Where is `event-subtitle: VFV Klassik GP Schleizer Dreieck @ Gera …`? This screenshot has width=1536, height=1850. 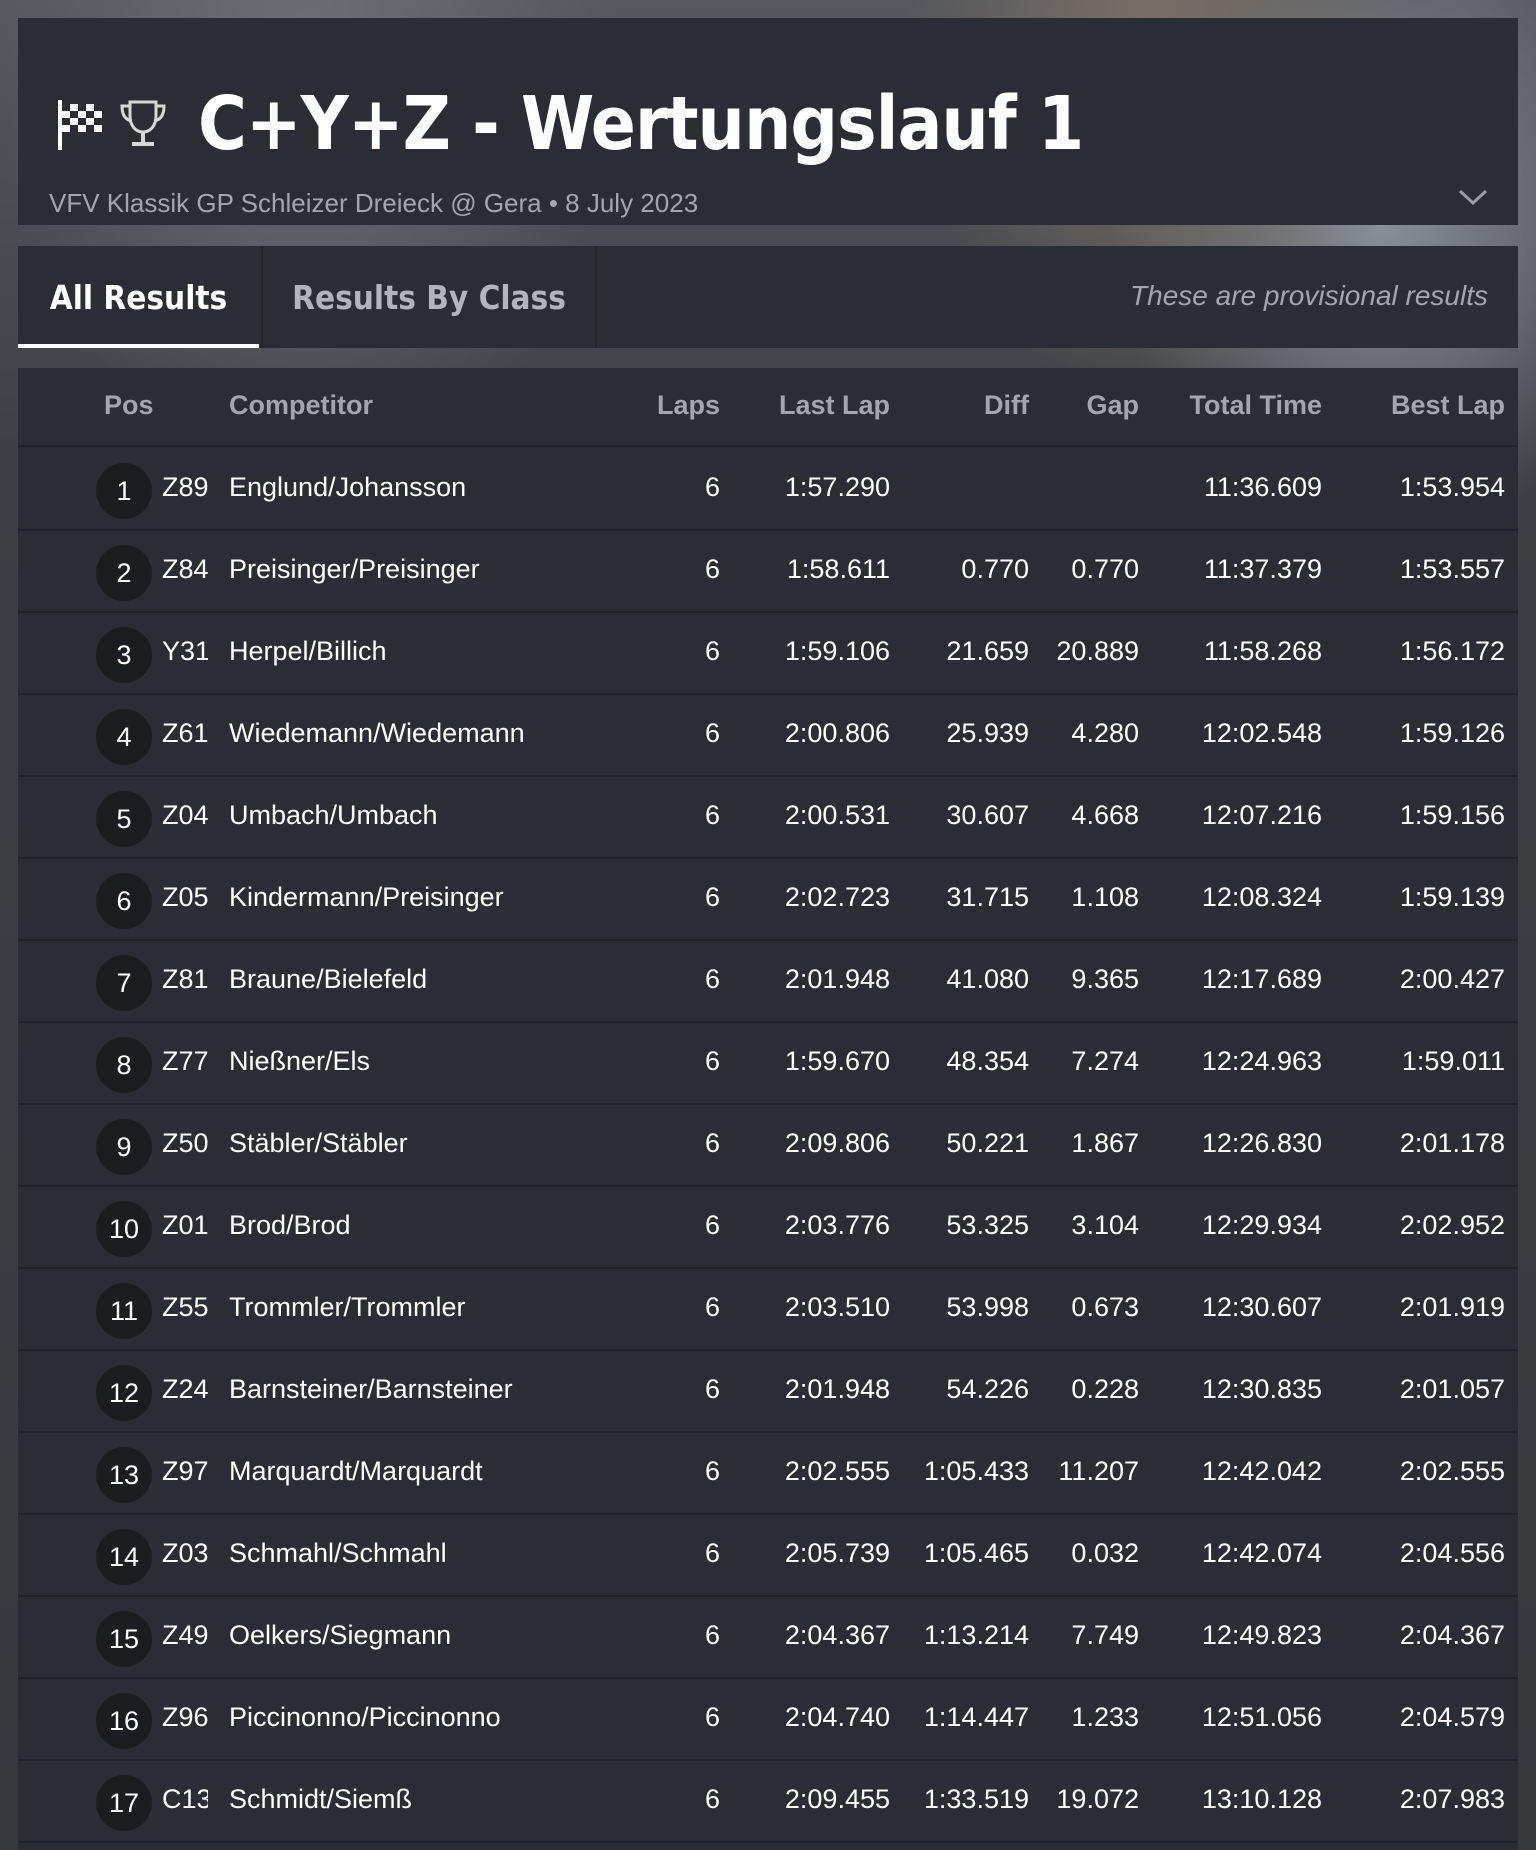 event-subtitle: VFV Klassik GP Schleizer Dreieck @ Gera … is located at coordinates (374, 203).